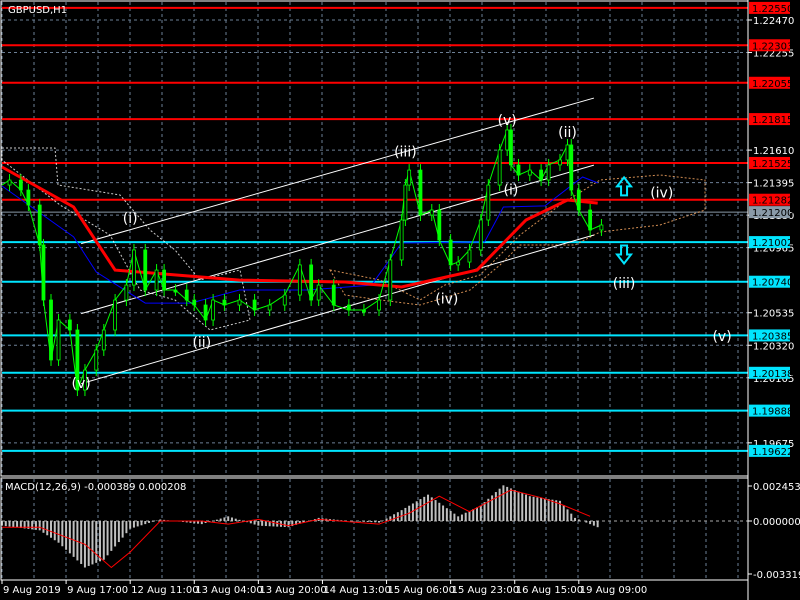 The height and width of the screenshot is (600, 800). I want to click on arrow-up-icon, so click(624, 186).